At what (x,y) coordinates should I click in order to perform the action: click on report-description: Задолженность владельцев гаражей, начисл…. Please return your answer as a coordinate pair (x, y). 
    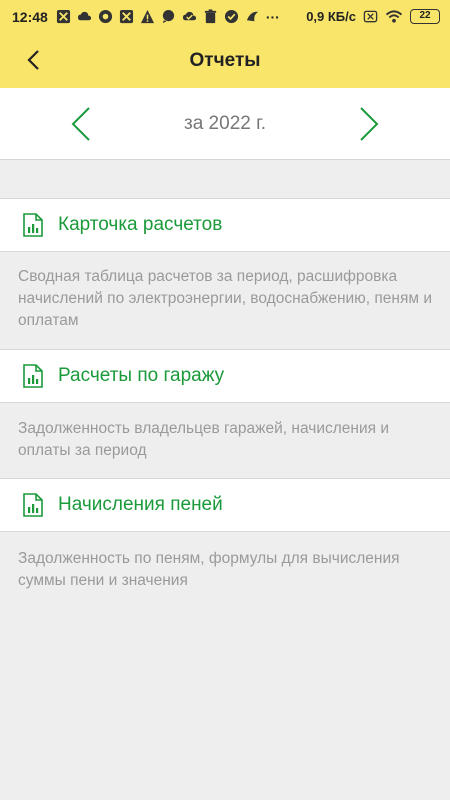
    Looking at the image, I should click on (203, 439).